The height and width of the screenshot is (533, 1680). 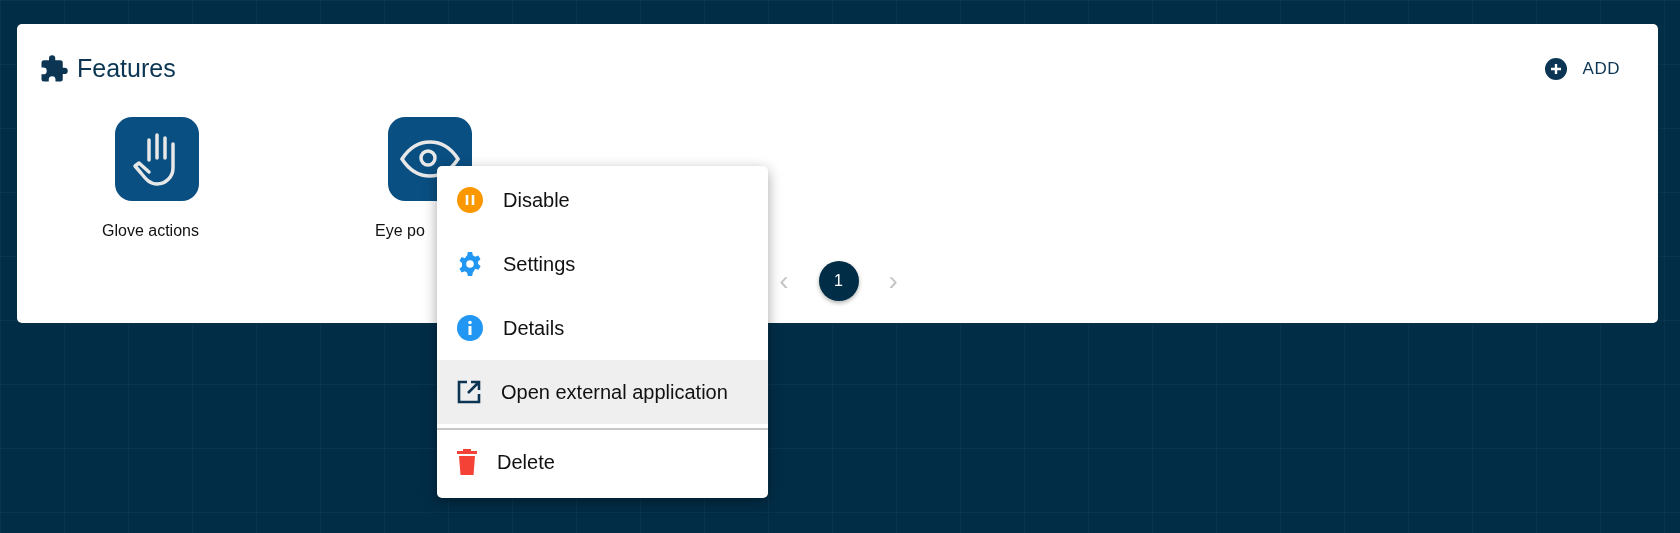 I want to click on feature-tile, so click(x=157, y=158).